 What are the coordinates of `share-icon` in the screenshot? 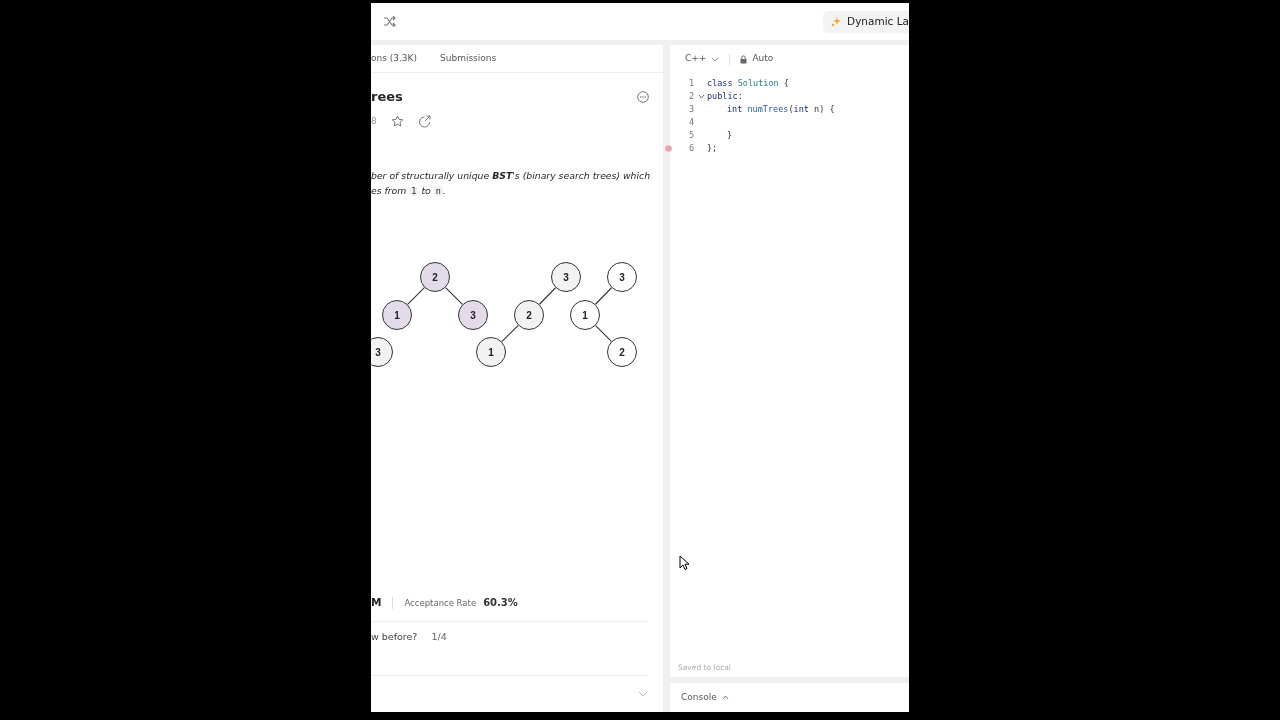 It's located at (424, 121).